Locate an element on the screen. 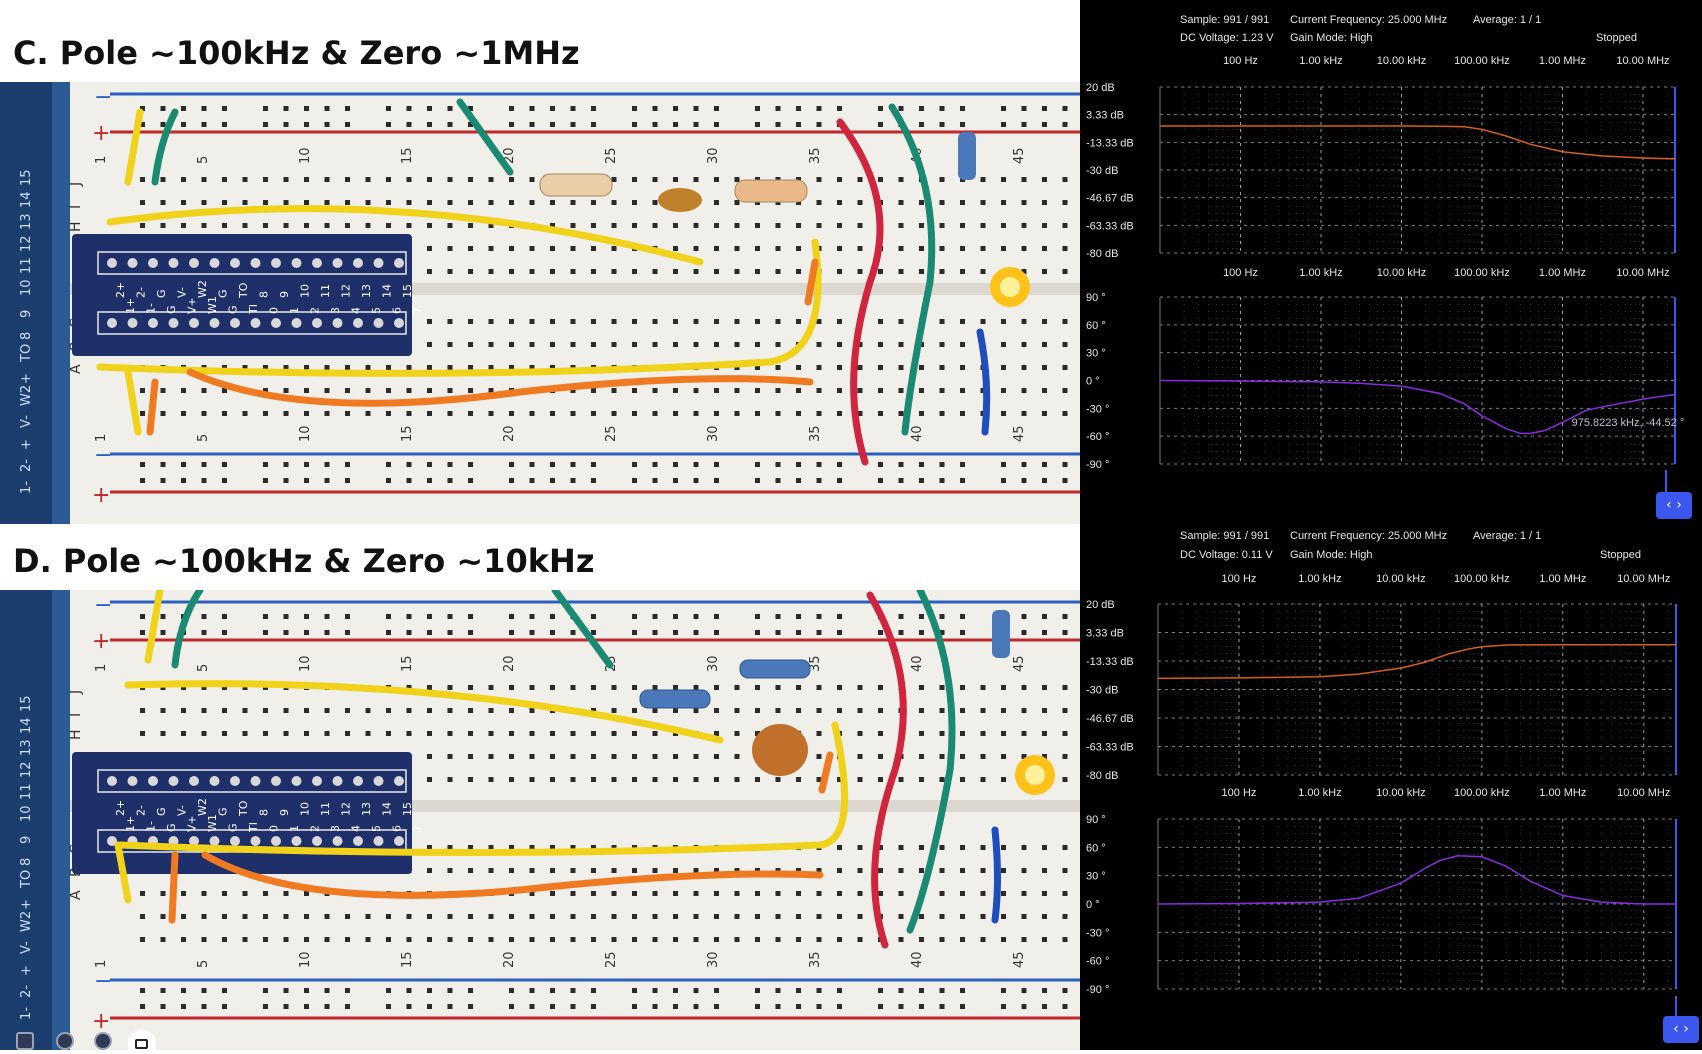  frequency-readout: Current Frequency: 25.000 MHz is located at coordinates (1368, 536).